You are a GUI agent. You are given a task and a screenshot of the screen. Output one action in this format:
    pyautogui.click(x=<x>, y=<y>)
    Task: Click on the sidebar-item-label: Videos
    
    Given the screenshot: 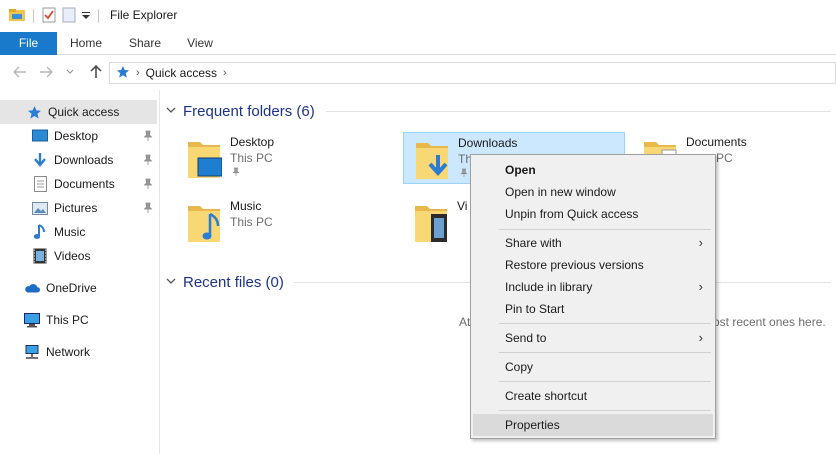 What is the action you would take?
    pyautogui.click(x=72, y=256)
    